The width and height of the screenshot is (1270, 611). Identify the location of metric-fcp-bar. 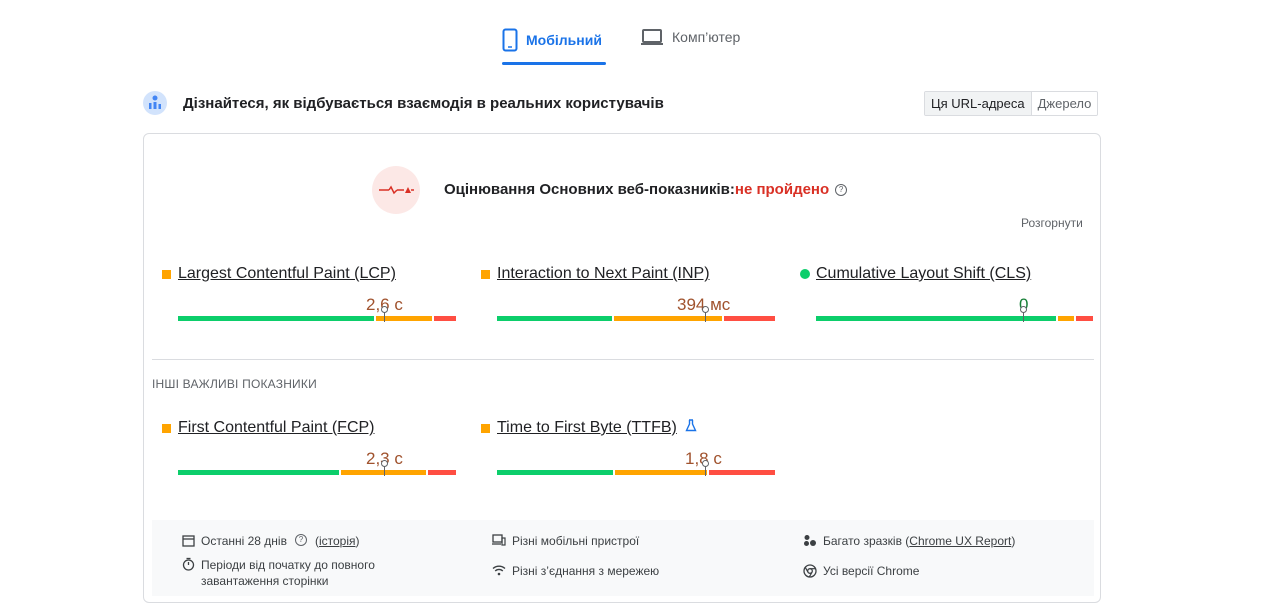
(317, 468).